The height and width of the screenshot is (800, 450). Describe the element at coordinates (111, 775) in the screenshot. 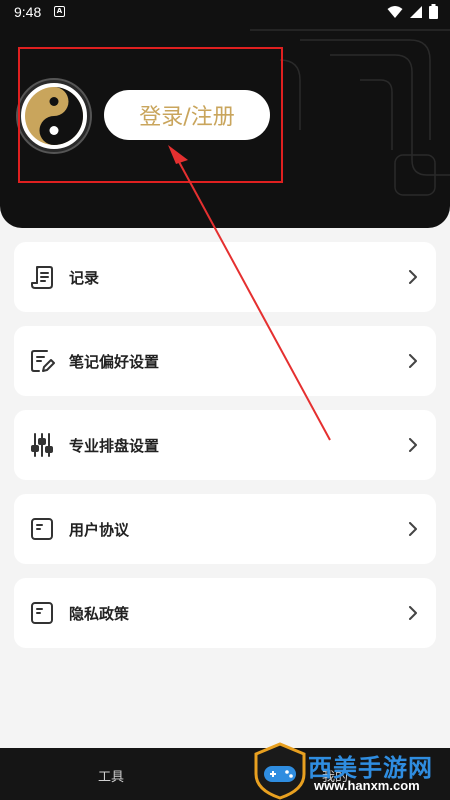

I see `nav-tab-tools: 工具` at that location.